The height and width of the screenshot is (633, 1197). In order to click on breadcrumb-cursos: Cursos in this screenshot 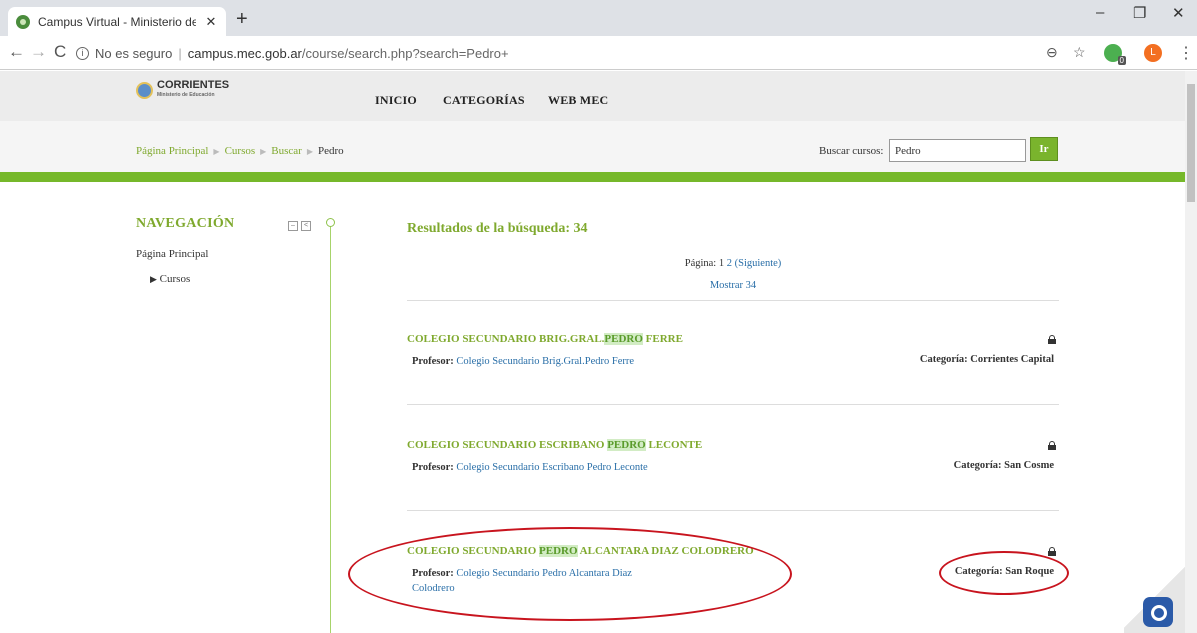, I will do `click(240, 151)`.